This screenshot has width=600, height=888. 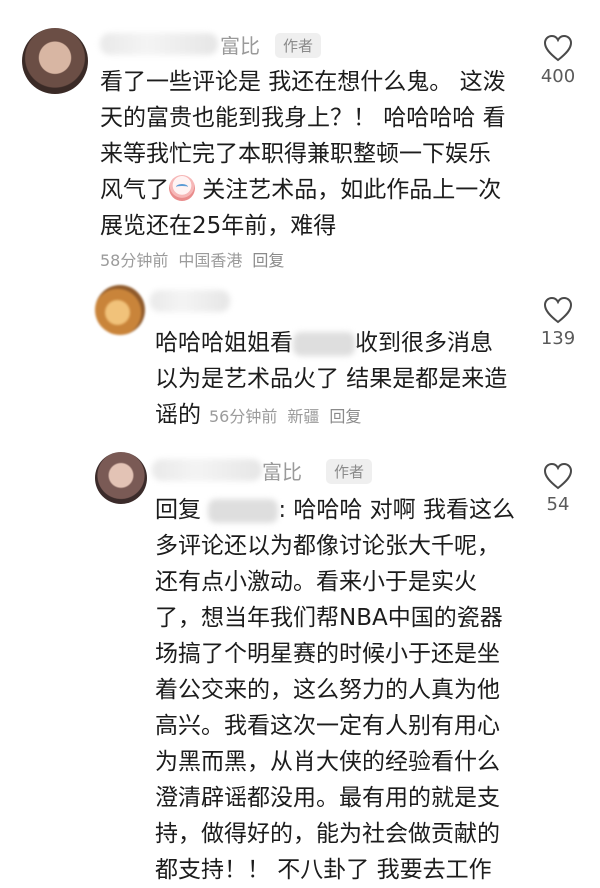 I want to click on like-count: 54, so click(x=558, y=504).